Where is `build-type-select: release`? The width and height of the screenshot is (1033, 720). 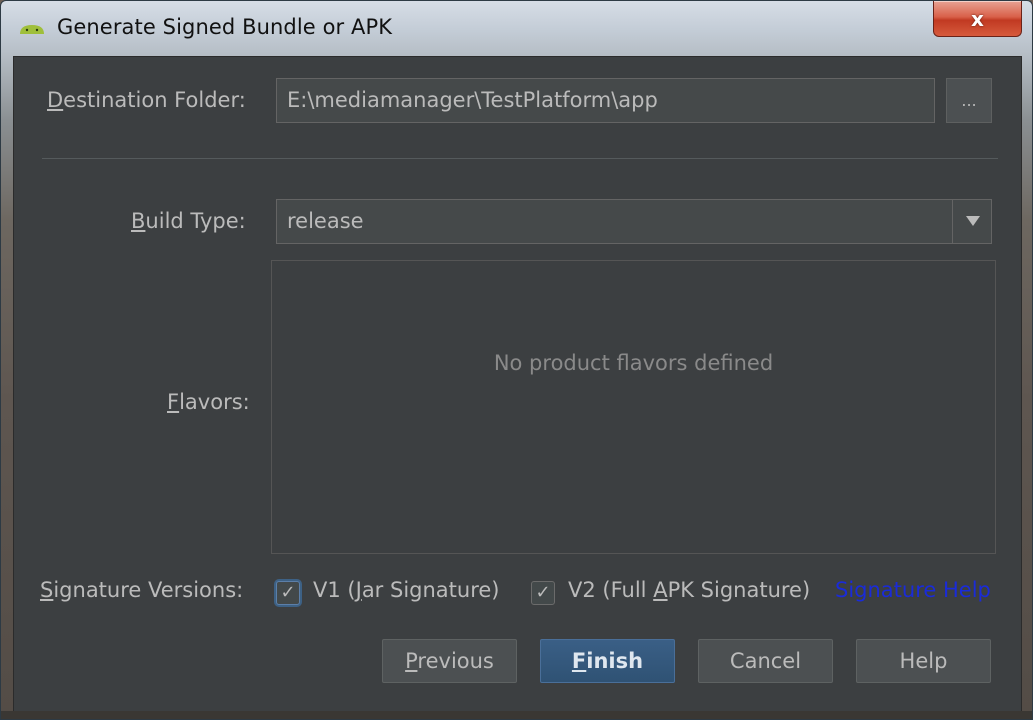
build-type-select: release is located at coordinates (634, 221).